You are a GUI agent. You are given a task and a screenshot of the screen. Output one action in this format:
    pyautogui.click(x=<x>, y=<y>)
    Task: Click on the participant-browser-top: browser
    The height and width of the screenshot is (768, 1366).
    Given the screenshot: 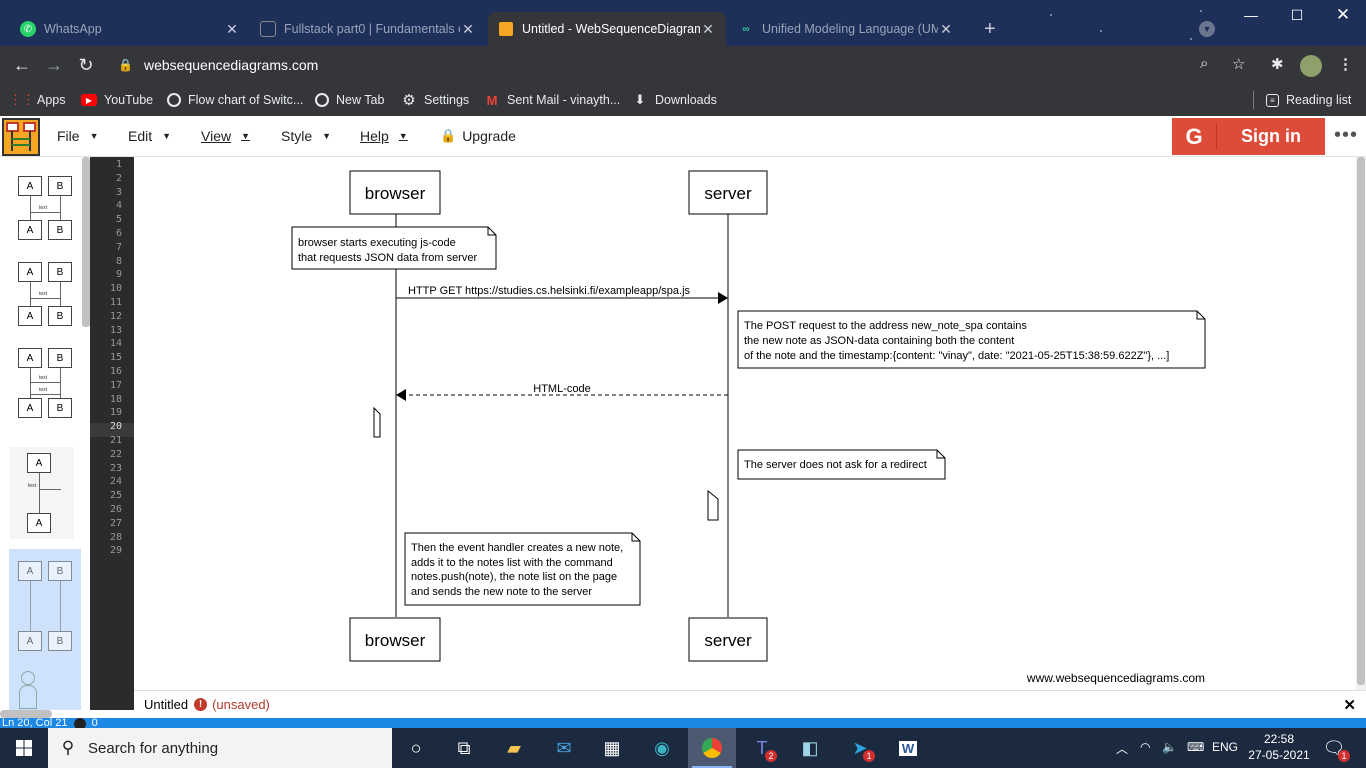 What is the action you would take?
    pyautogui.click(x=395, y=192)
    